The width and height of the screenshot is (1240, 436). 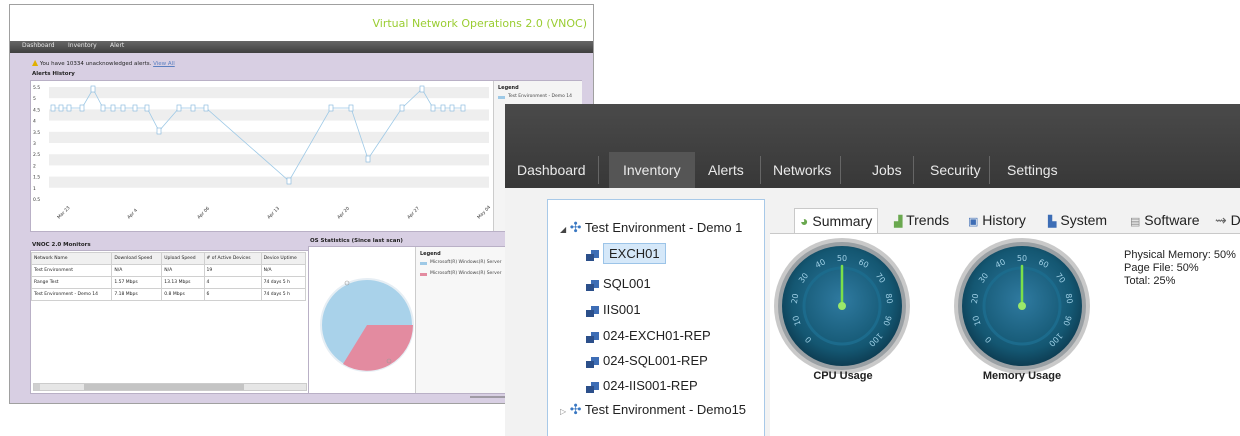 What do you see at coordinates (887, 170) in the screenshot?
I see `tab-jobs: Jobs` at bounding box center [887, 170].